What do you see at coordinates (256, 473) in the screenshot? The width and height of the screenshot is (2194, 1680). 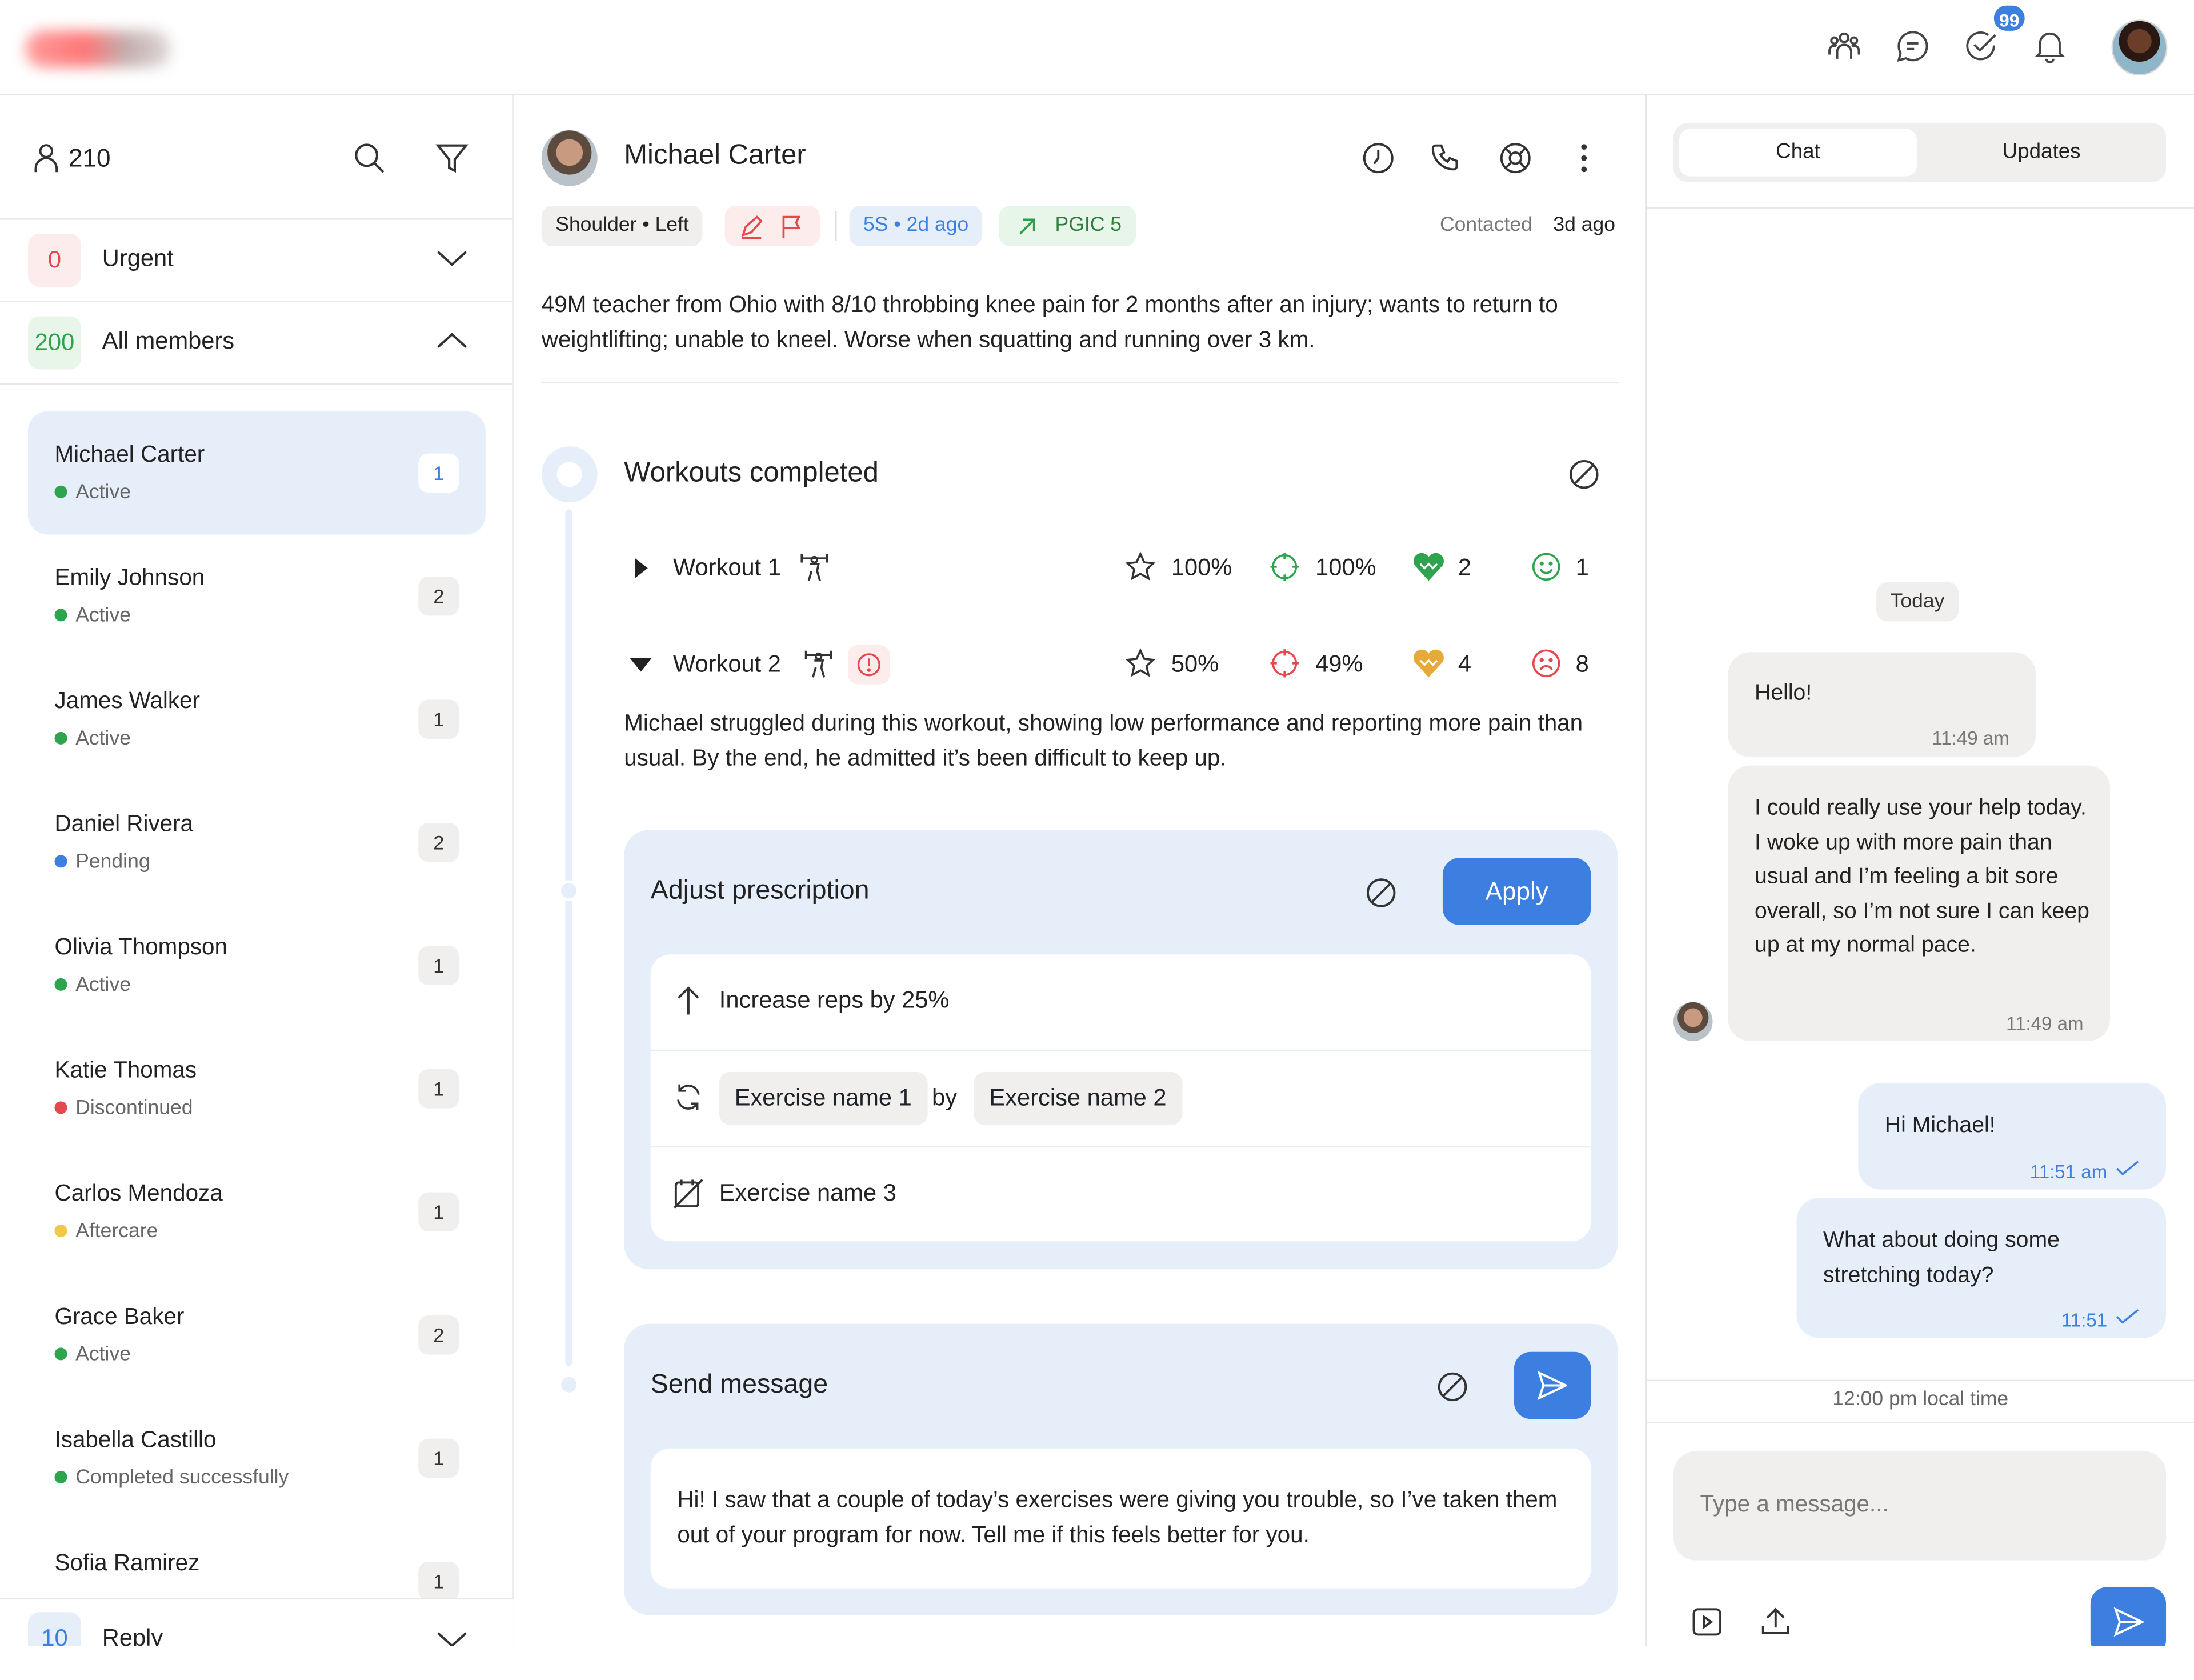 I see `list-item-member: Michael Carter Active 1` at bounding box center [256, 473].